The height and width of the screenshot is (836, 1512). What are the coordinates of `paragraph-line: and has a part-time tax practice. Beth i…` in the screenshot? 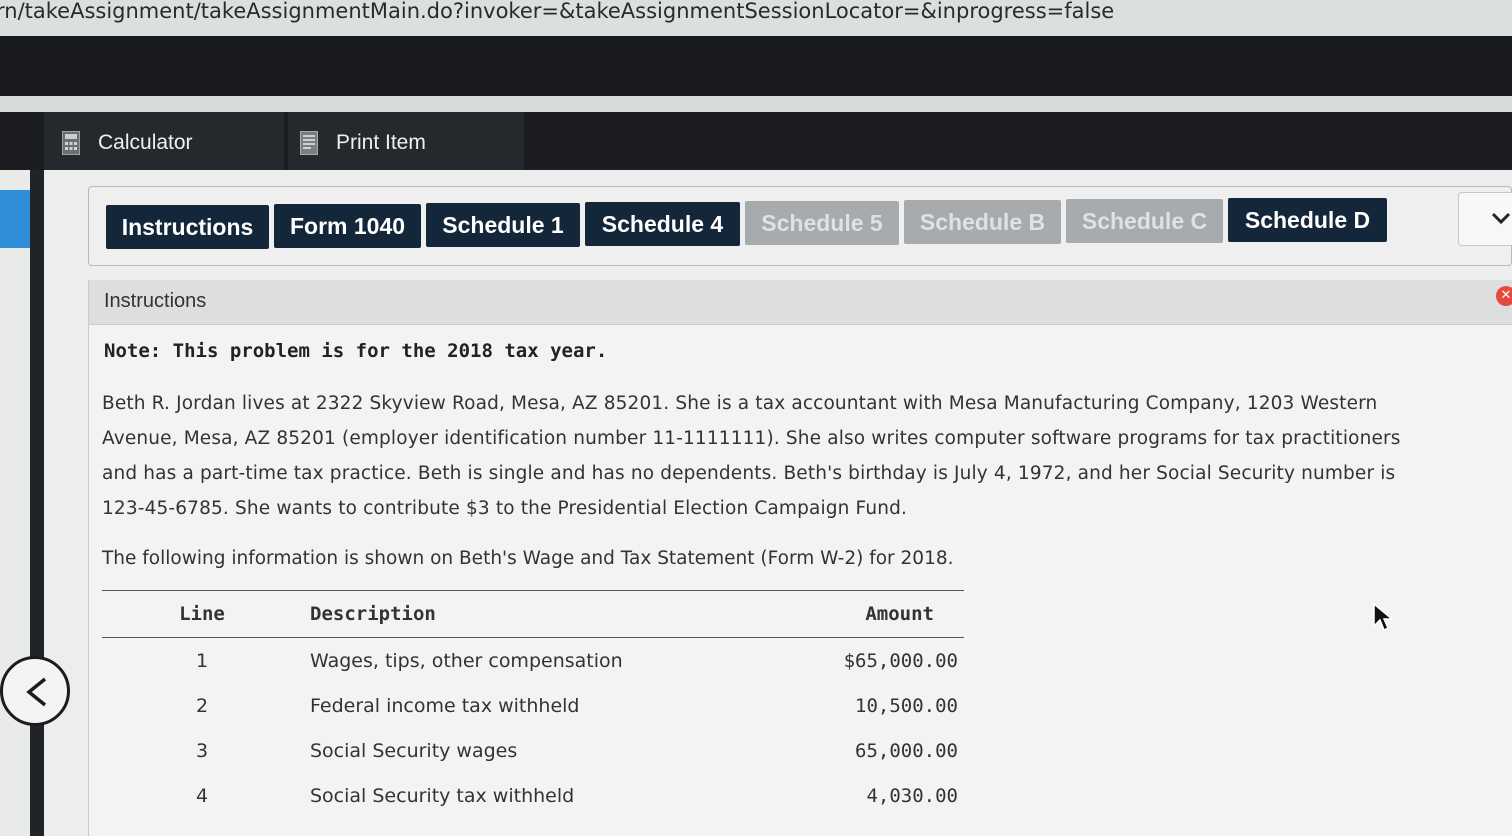 It's located at (749, 473).